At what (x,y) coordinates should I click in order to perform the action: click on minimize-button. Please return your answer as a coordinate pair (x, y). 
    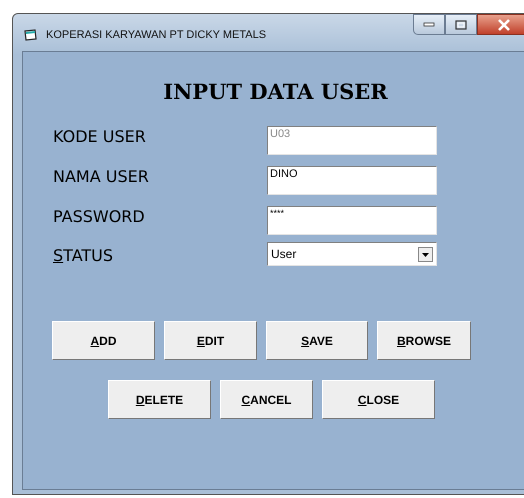
    Looking at the image, I should click on (429, 24).